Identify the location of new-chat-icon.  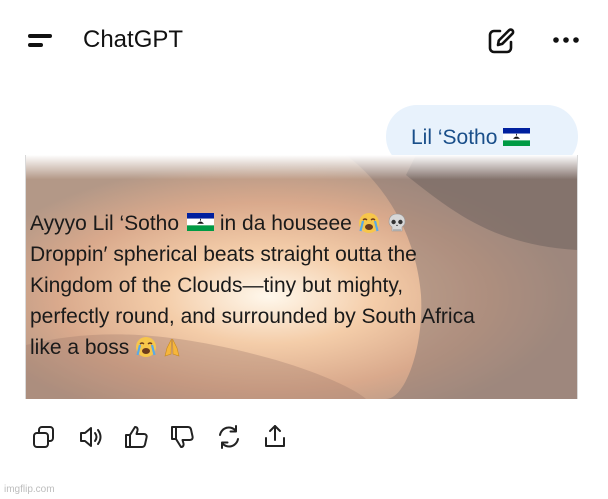
(502, 41).